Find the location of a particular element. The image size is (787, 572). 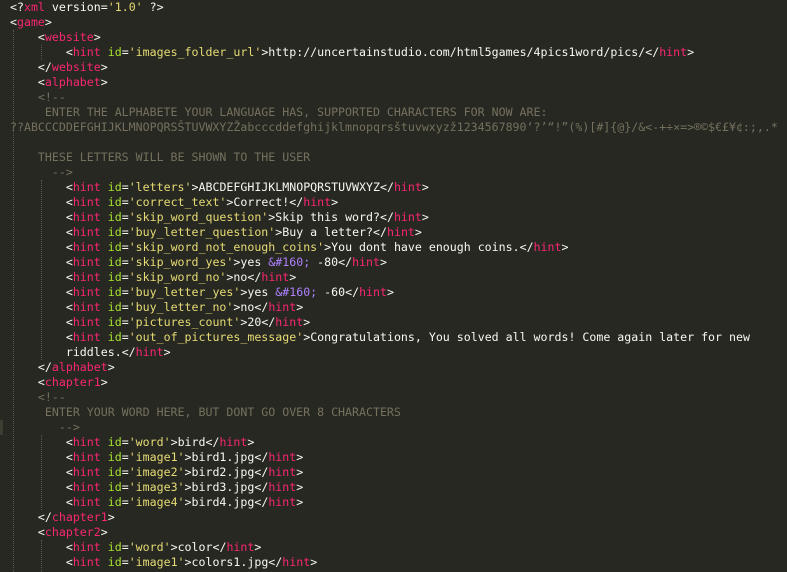

code-token: 'image3' is located at coordinates (156, 487).